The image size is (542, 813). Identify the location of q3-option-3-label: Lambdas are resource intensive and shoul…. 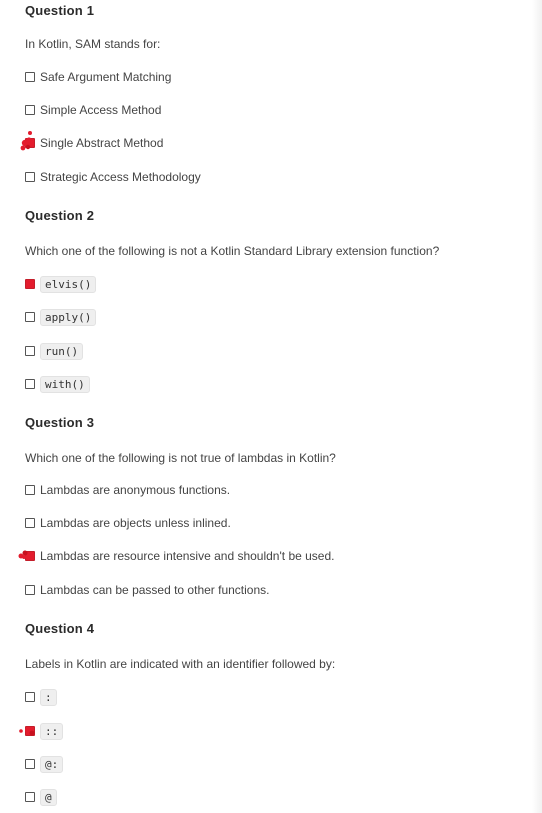
(187, 556).